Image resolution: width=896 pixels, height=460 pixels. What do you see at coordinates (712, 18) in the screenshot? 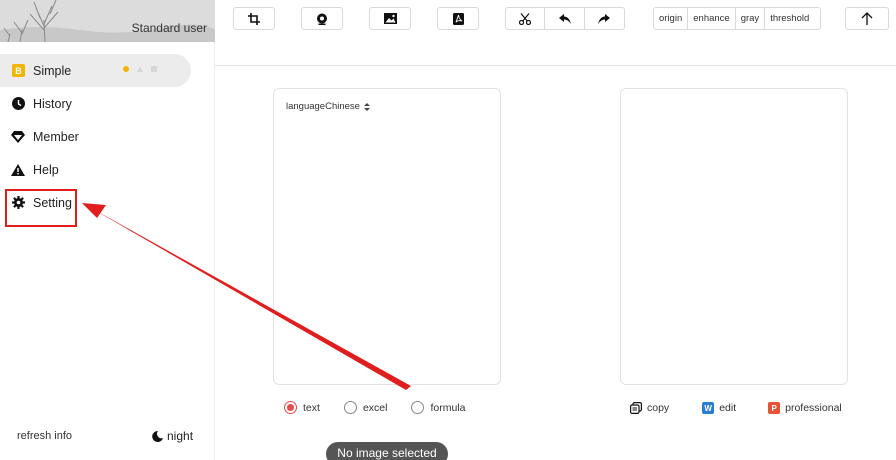
I see `filter-enhance-button: enhance` at bounding box center [712, 18].